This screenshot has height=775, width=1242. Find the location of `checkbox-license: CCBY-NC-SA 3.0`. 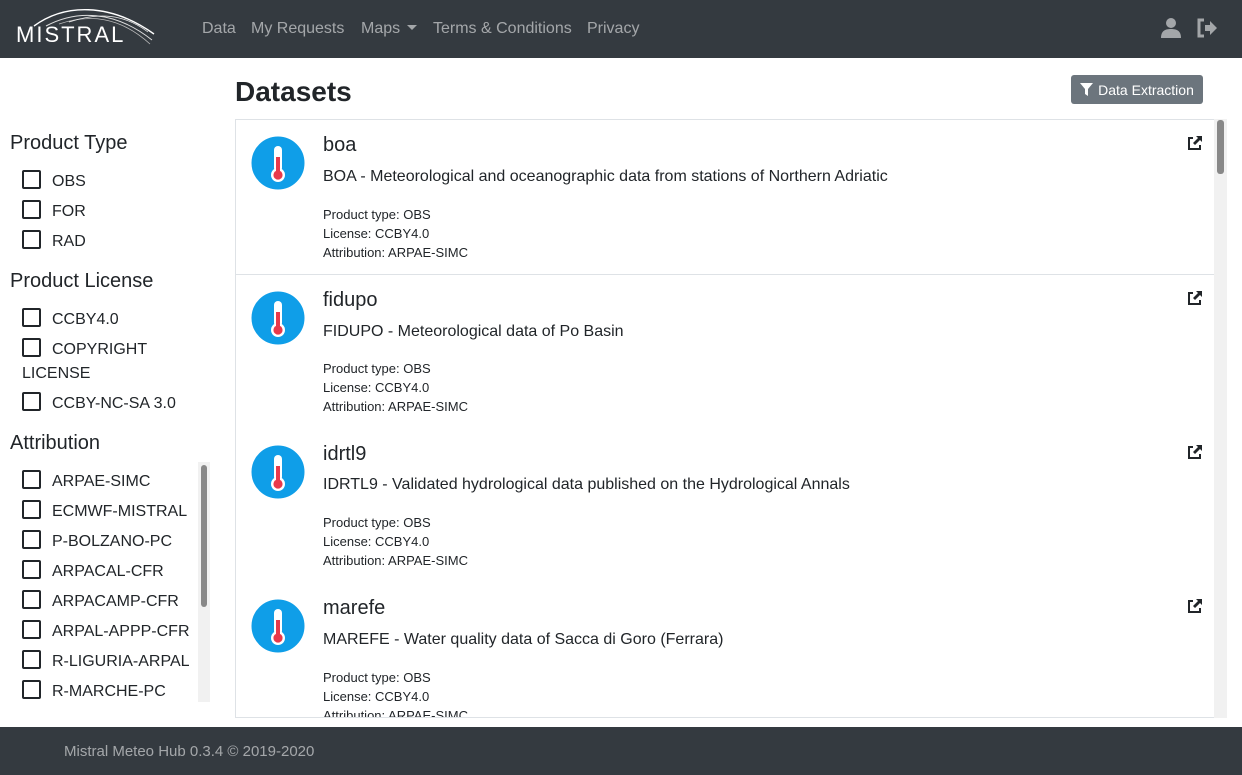

checkbox-license: CCBY-NC-SA 3.0 is located at coordinates (112, 404).